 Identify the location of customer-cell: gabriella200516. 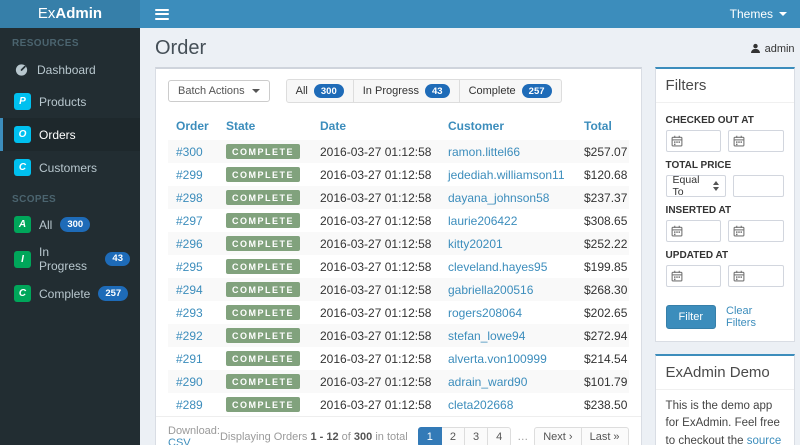
(508, 289).